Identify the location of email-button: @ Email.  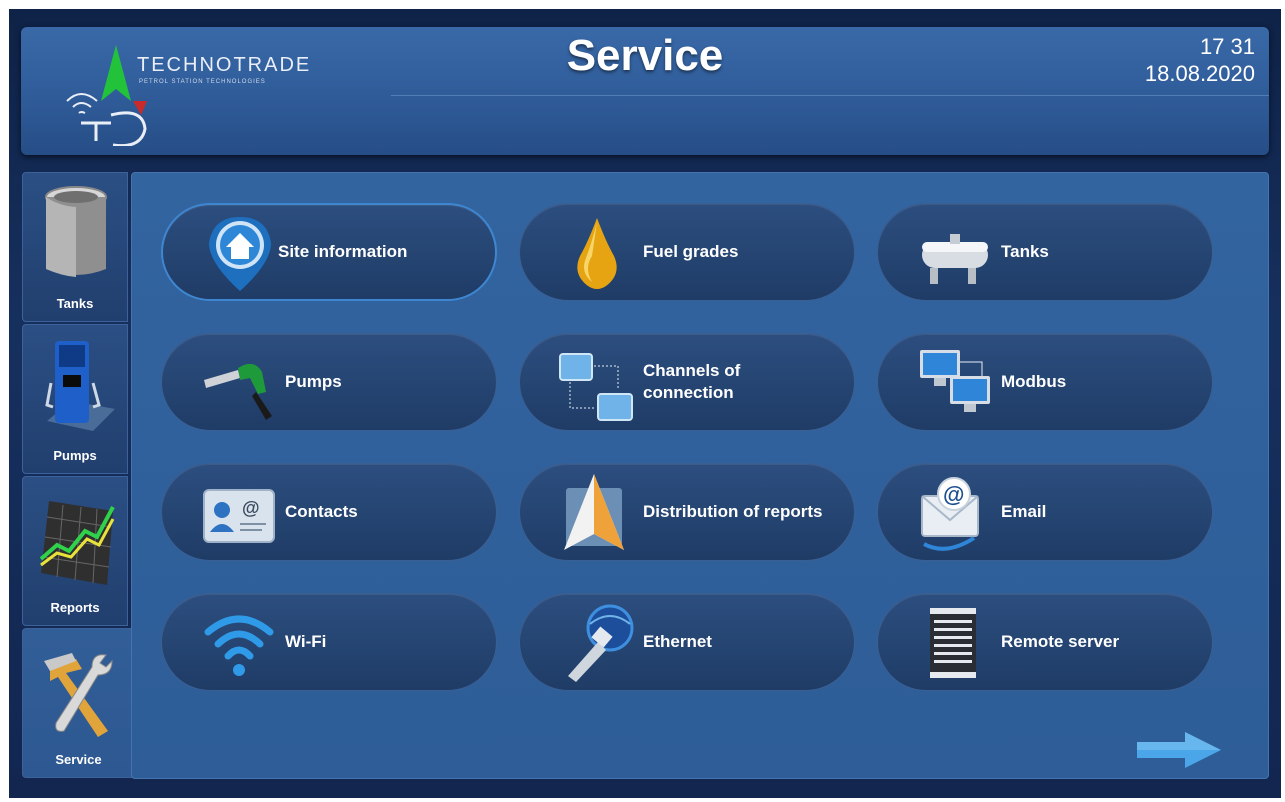
(1045, 512).